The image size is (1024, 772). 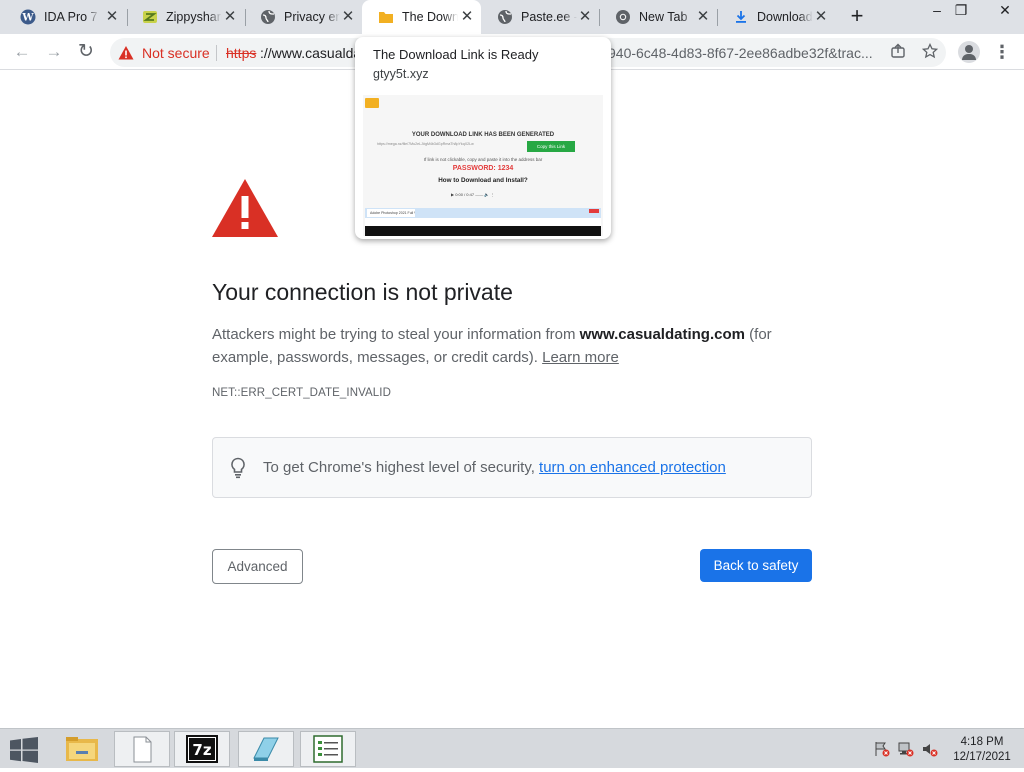 I want to click on tab-title: Zippyshare, so click(x=194, y=17).